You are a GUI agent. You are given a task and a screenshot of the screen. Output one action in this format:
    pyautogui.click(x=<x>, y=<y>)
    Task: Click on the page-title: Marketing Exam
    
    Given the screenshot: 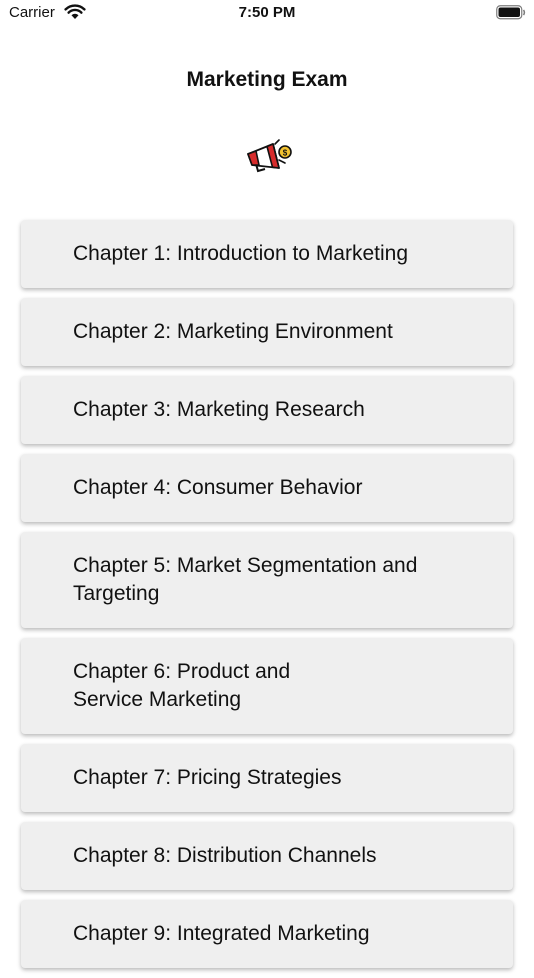 What is the action you would take?
    pyautogui.click(x=267, y=79)
    